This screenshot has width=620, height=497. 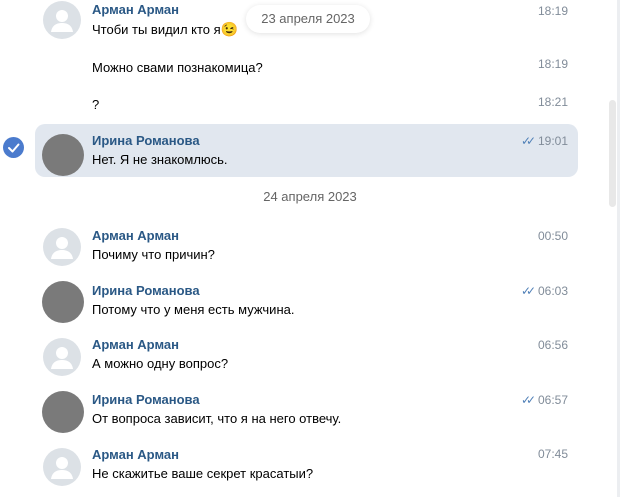 I want to click on message-text: Потому что у меня есть мужчина., so click(x=193, y=309).